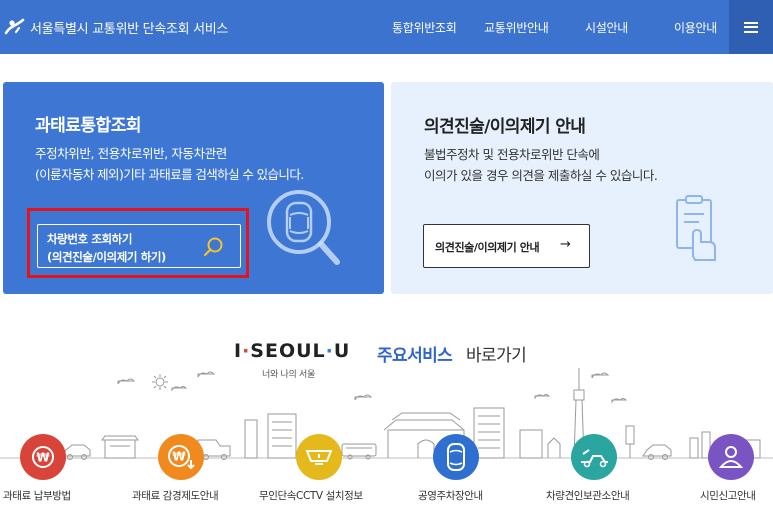 The height and width of the screenshot is (528, 773). I want to click on nav-violation-guide: 교통위반안내, so click(516, 27).